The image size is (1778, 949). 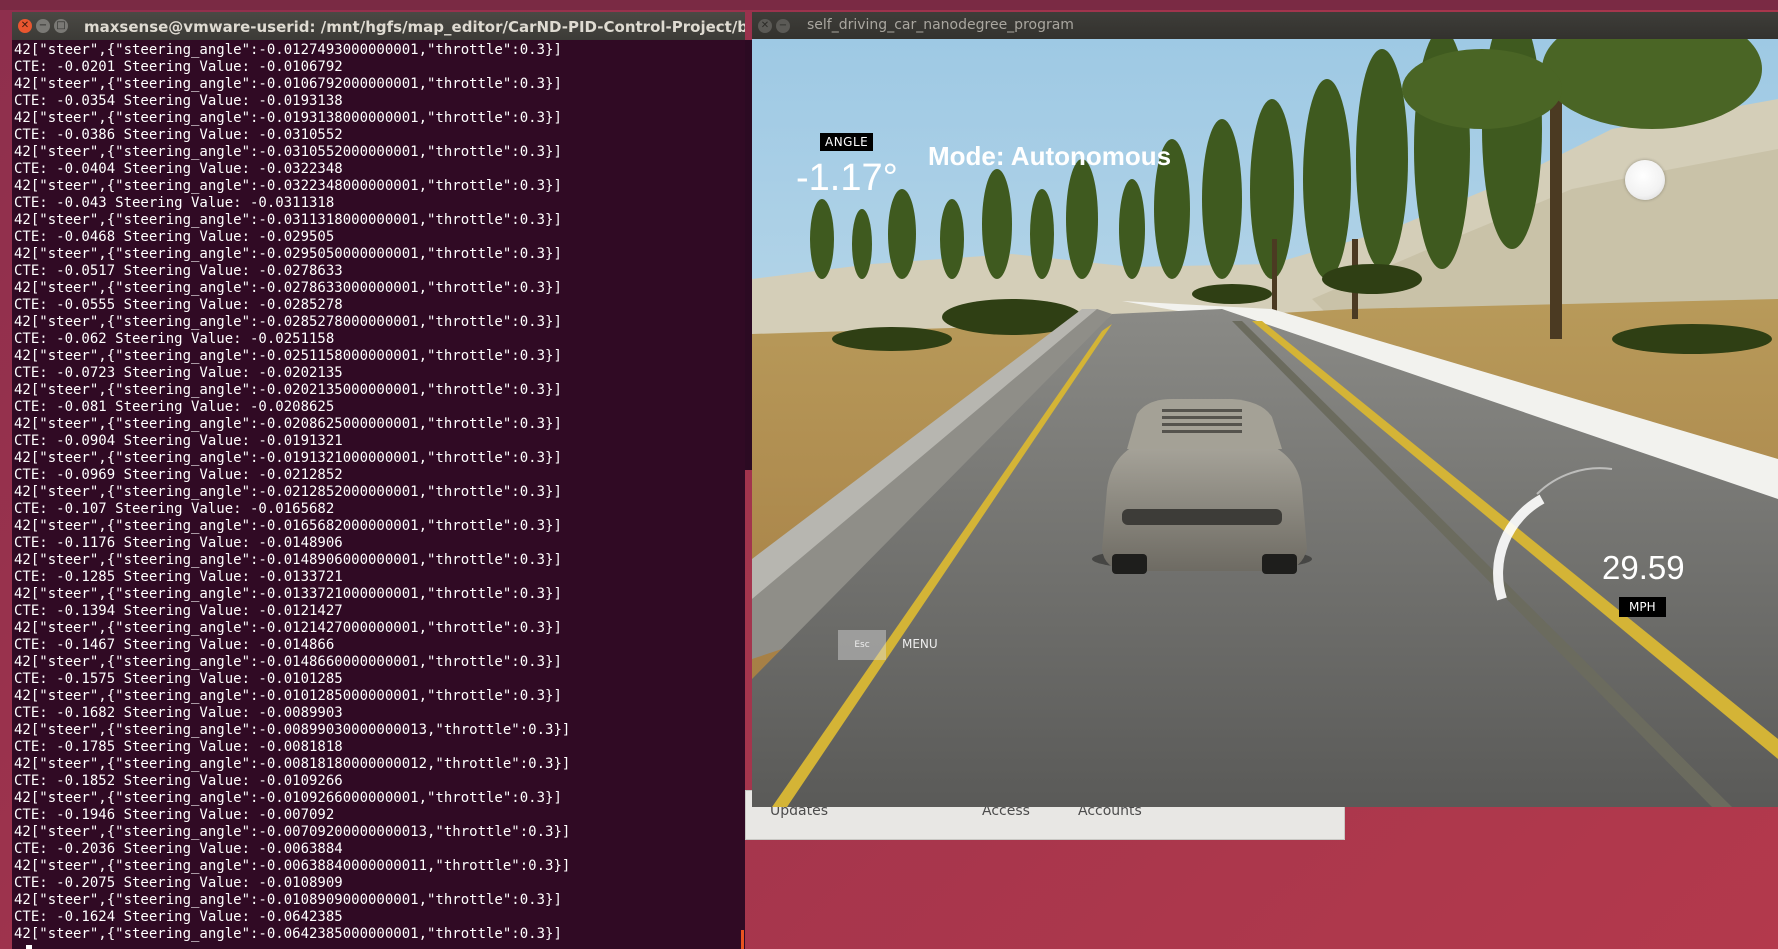 What do you see at coordinates (1643, 567) in the screenshot?
I see `speed-value: 29.59` at bounding box center [1643, 567].